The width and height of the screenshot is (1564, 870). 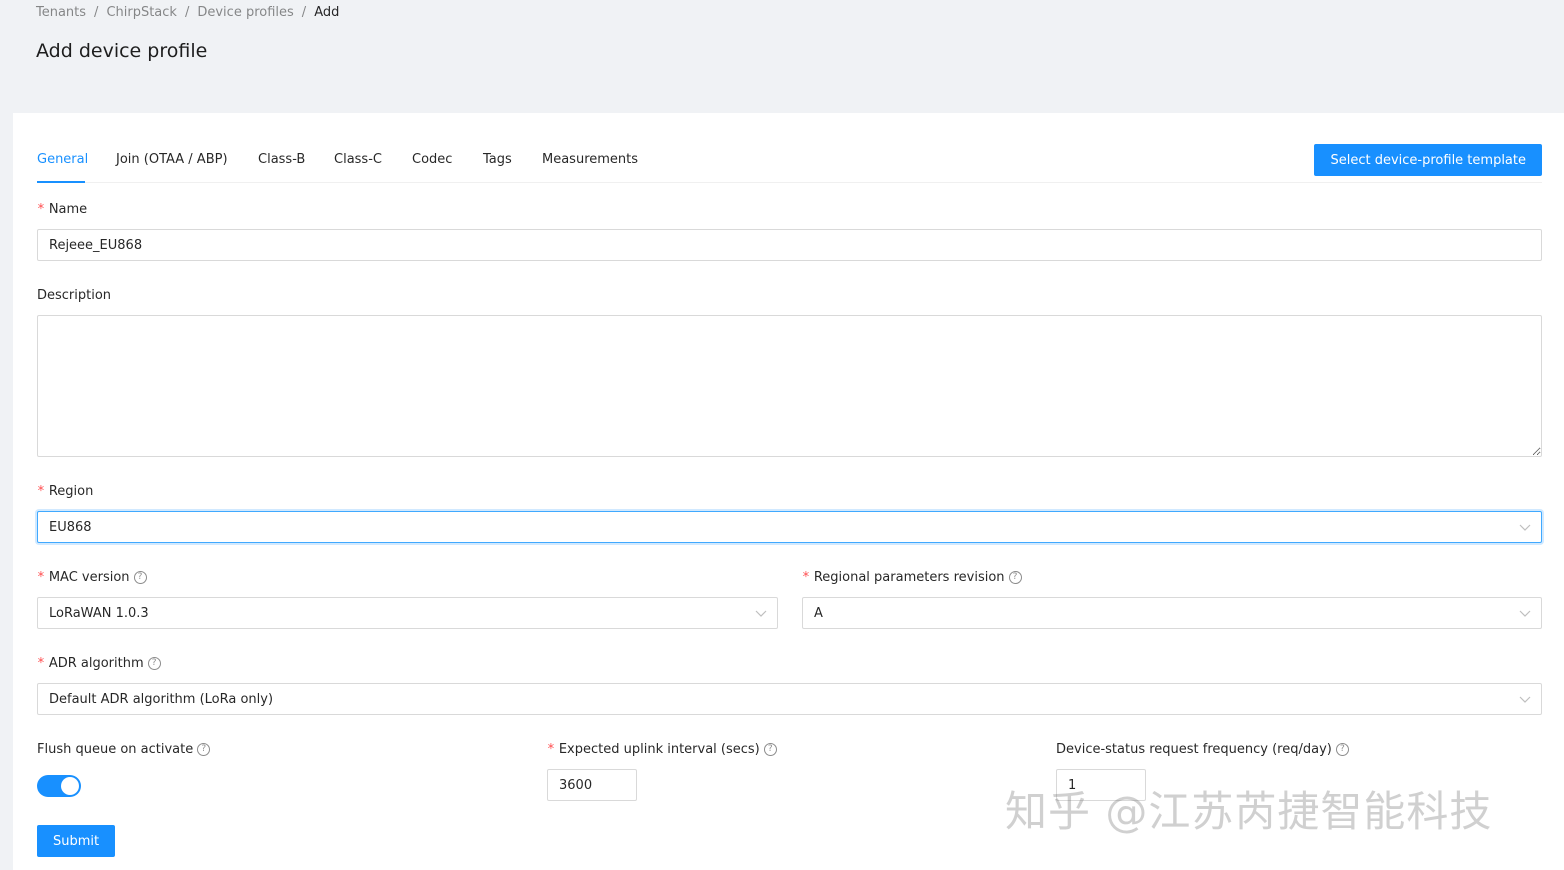 What do you see at coordinates (62, 209) in the screenshot?
I see `name-label: * Name` at bounding box center [62, 209].